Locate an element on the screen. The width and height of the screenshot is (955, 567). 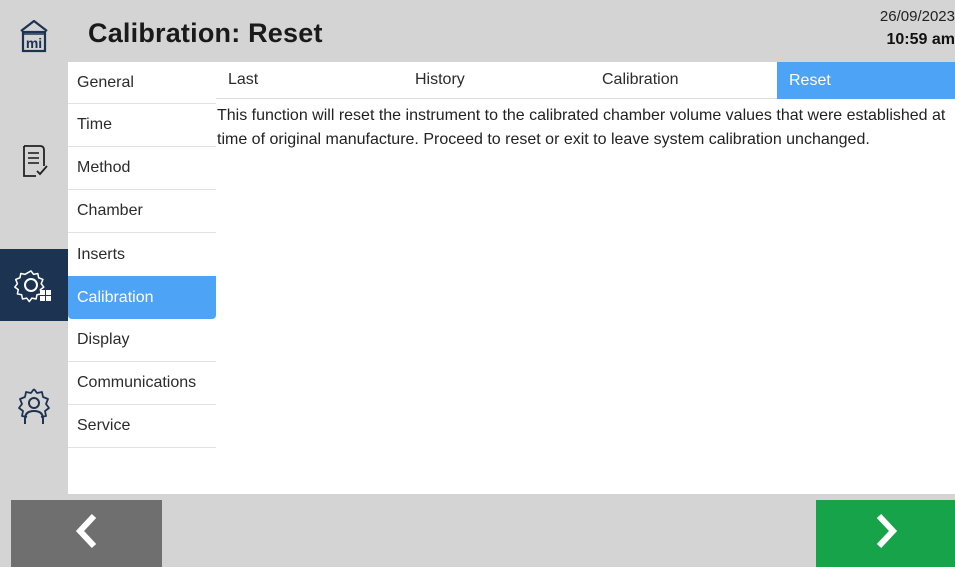
chevron-left-icon is located at coordinates (87, 533).